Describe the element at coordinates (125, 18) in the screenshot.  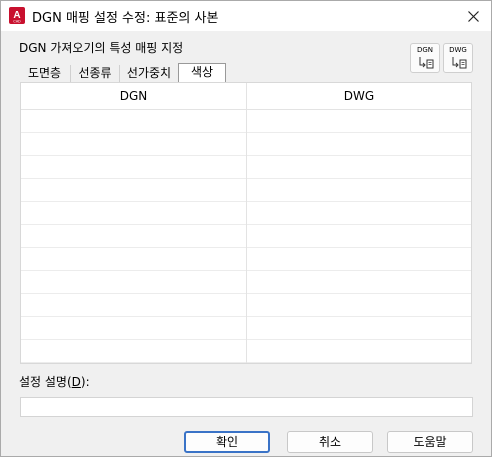
I see `window-title: DGN 매핑 설정 수정: 표준의 사본` at that location.